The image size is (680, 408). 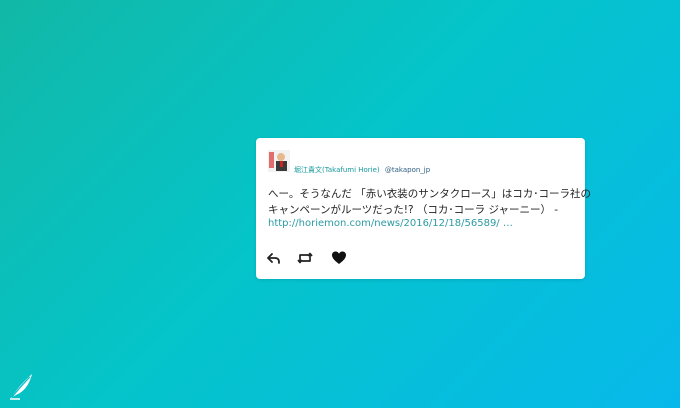 What do you see at coordinates (337, 170) in the screenshot?
I see `author-name: 堀江貴文(Takafumi Horie)` at bounding box center [337, 170].